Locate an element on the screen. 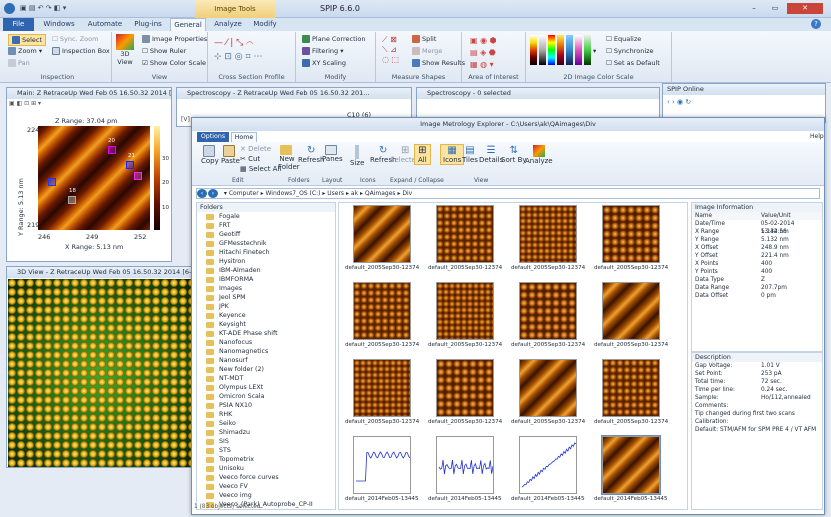  folder-item: RHK is located at coordinates (266, 414).